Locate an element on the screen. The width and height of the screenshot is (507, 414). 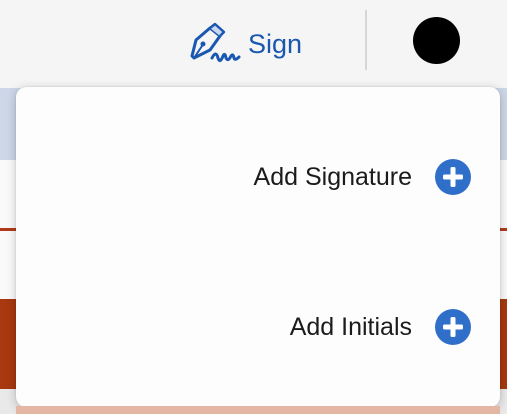
add-initials-menu-item: Add Initials is located at coordinates (381, 327).